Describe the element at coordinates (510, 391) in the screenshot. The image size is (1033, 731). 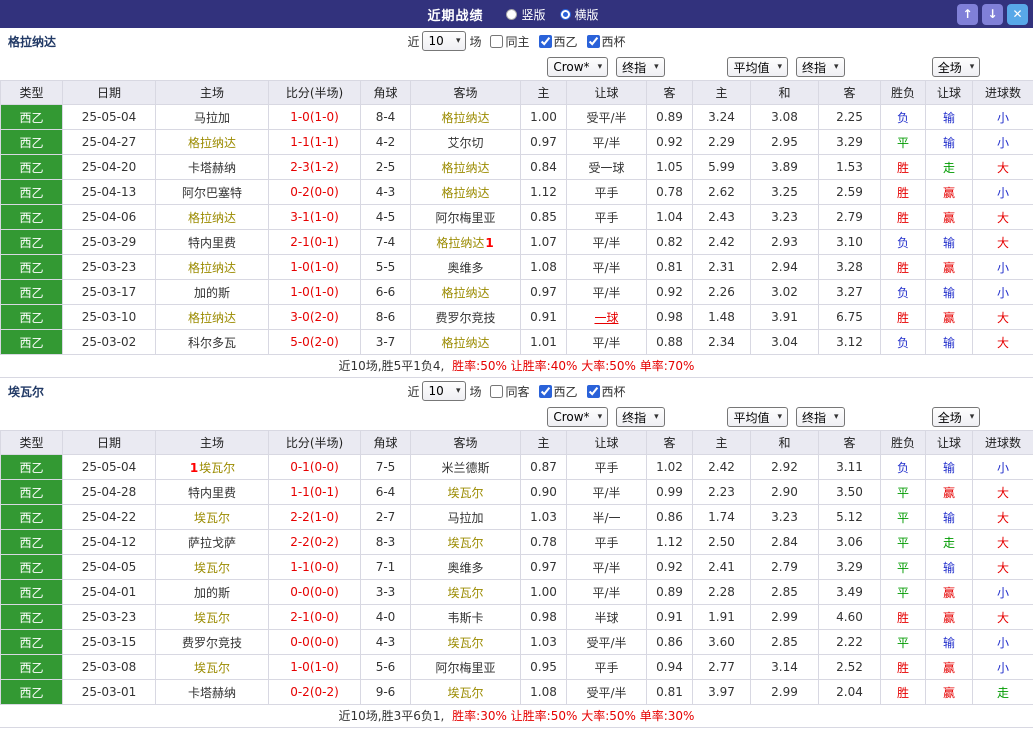
I see `same-venue-filter: 同客` at that location.